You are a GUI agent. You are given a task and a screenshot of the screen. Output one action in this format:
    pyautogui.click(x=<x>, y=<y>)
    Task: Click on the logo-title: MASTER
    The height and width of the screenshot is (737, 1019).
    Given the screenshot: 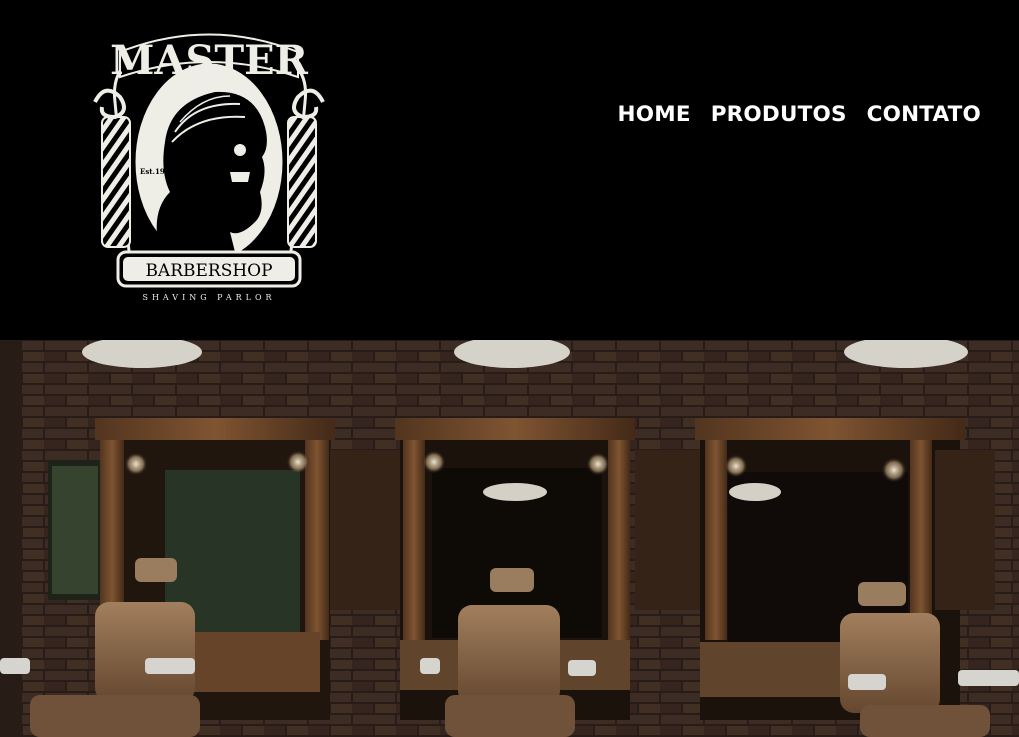 What is the action you would take?
    pyautogui.click(x=209, y=60)
    